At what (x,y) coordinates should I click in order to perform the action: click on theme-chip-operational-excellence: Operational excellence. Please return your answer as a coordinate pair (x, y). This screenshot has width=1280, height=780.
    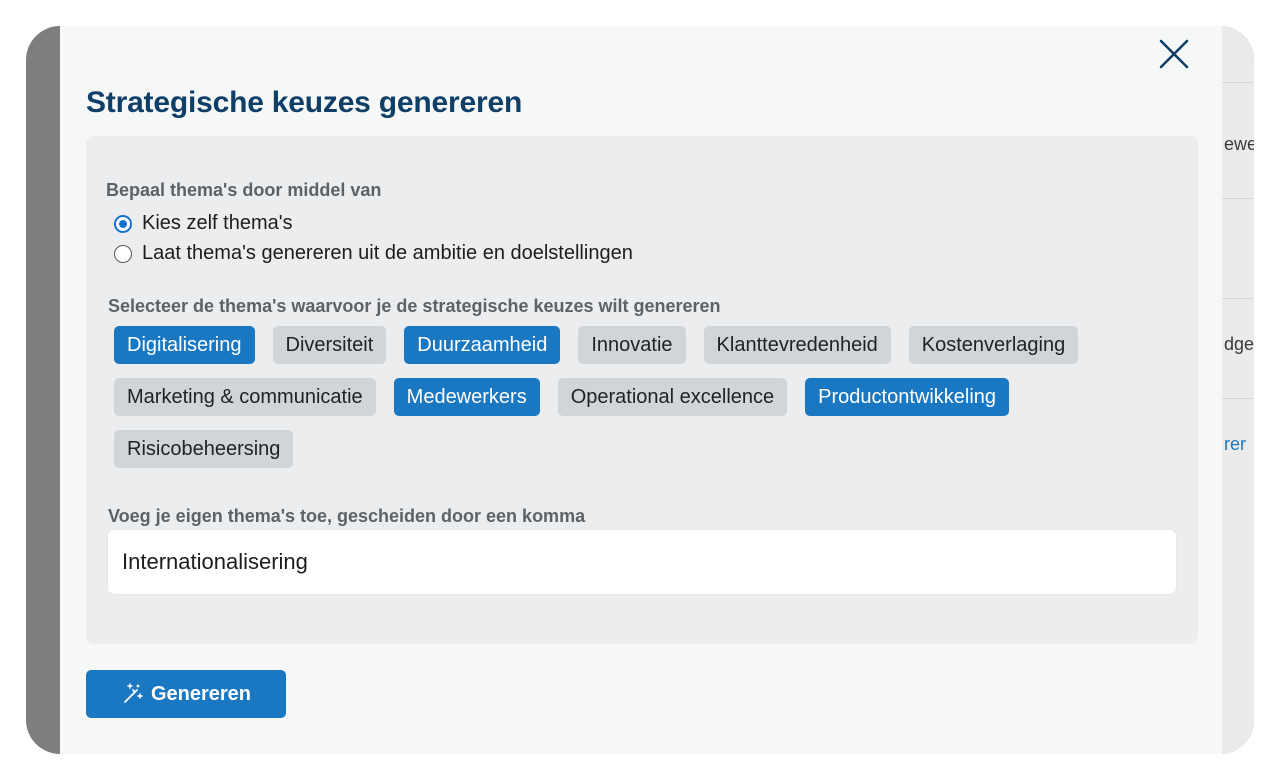
    Looking at the image, I should click on (672, 397).